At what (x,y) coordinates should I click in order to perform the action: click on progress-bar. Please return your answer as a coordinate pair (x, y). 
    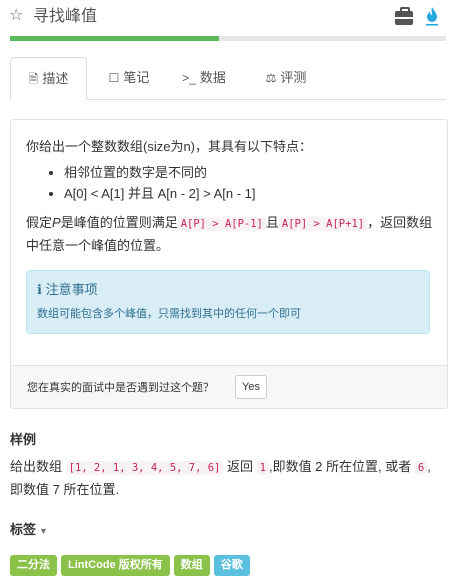
    Looking at the image, I should click on (228, 38).